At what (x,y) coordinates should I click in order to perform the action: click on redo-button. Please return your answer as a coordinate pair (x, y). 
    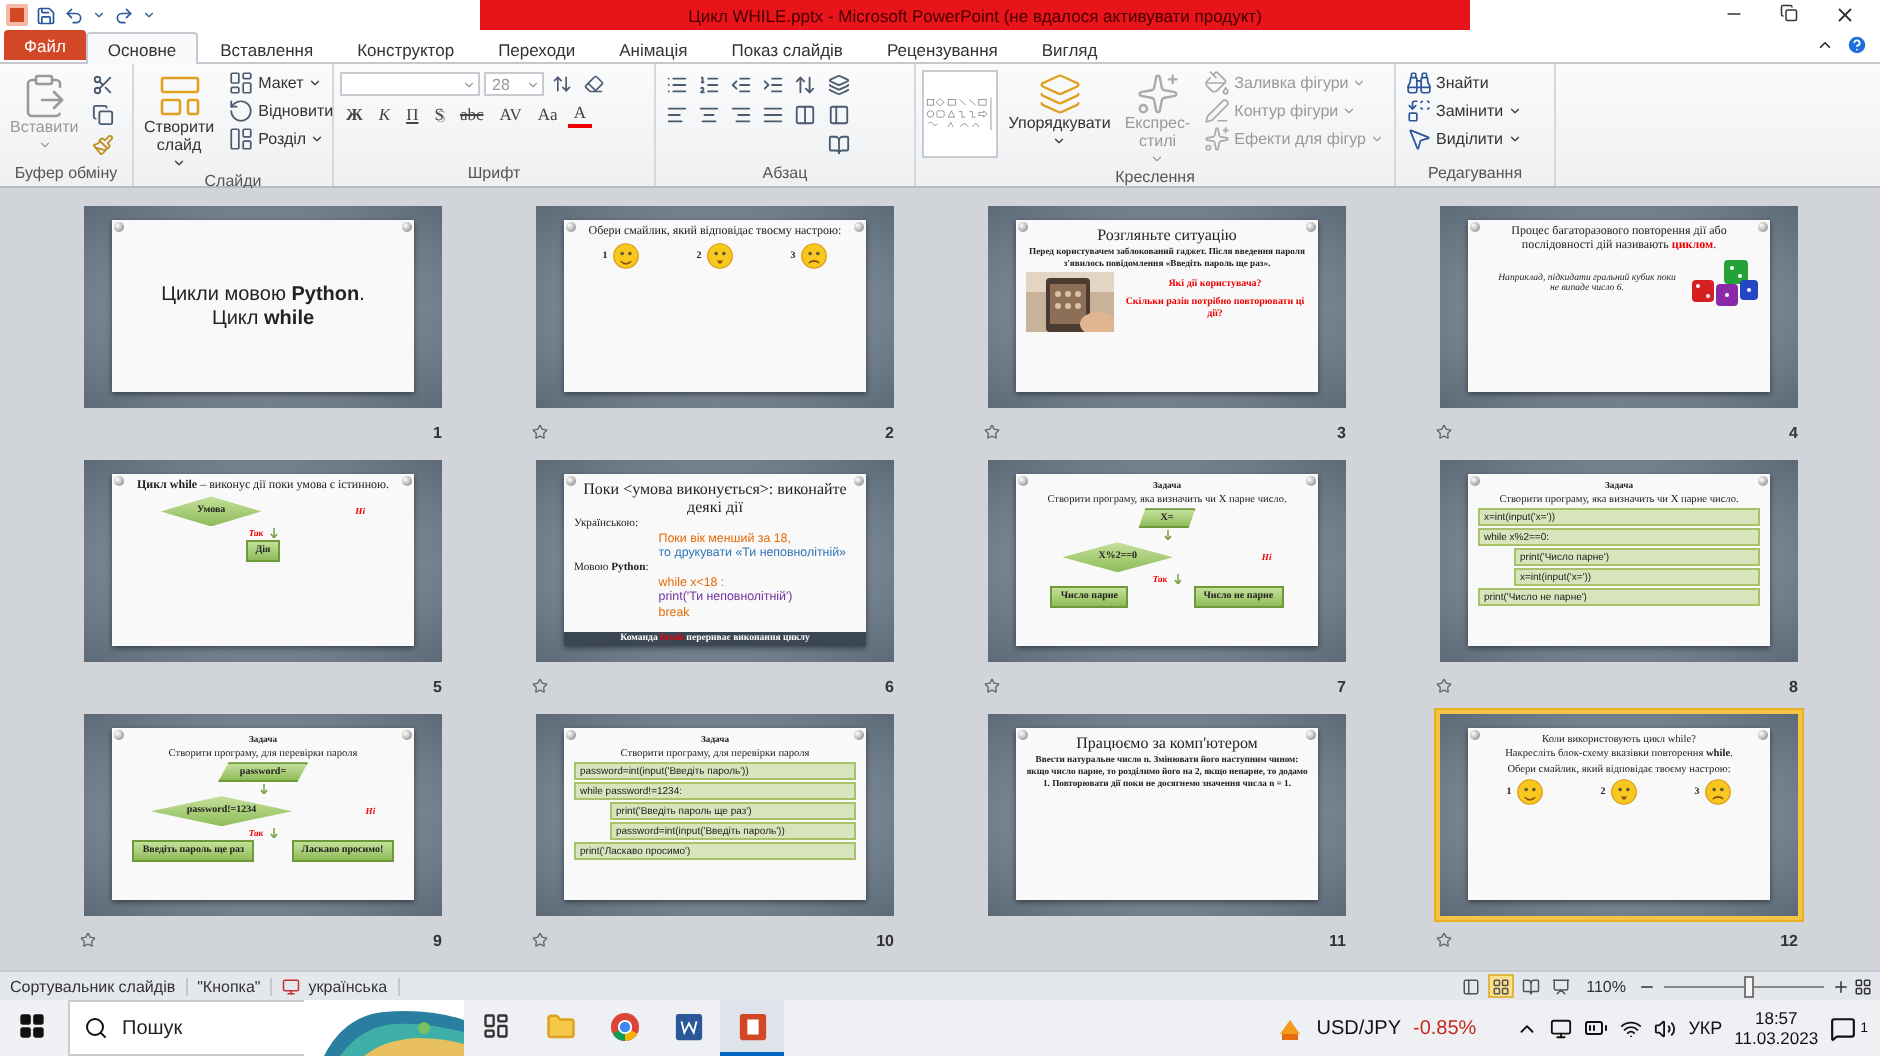
    Looking at the image, I should click on (124, 15).